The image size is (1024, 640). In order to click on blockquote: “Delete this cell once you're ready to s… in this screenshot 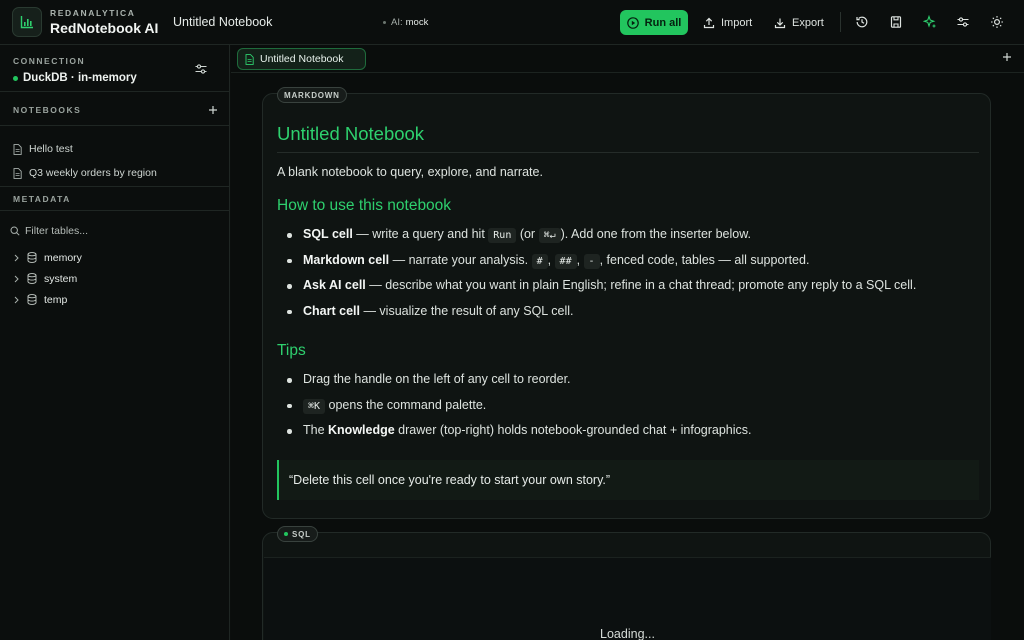, I will do `click(628, 479)`.